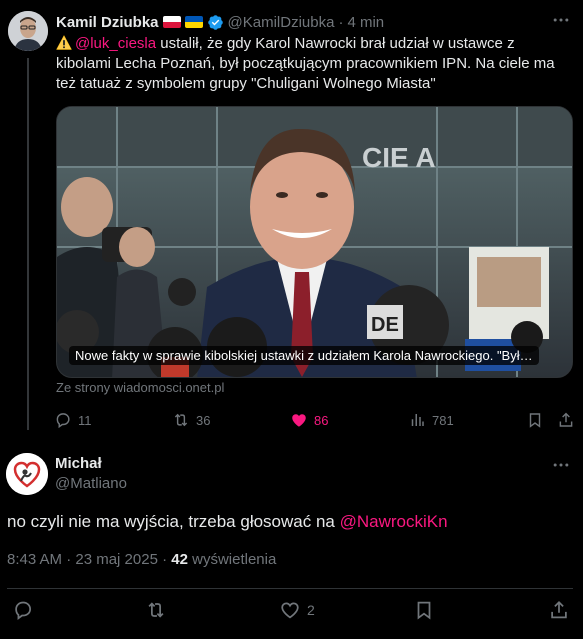  Describe the element at coordinates (290, 588) in the screenshot. I see `divider` at that location.